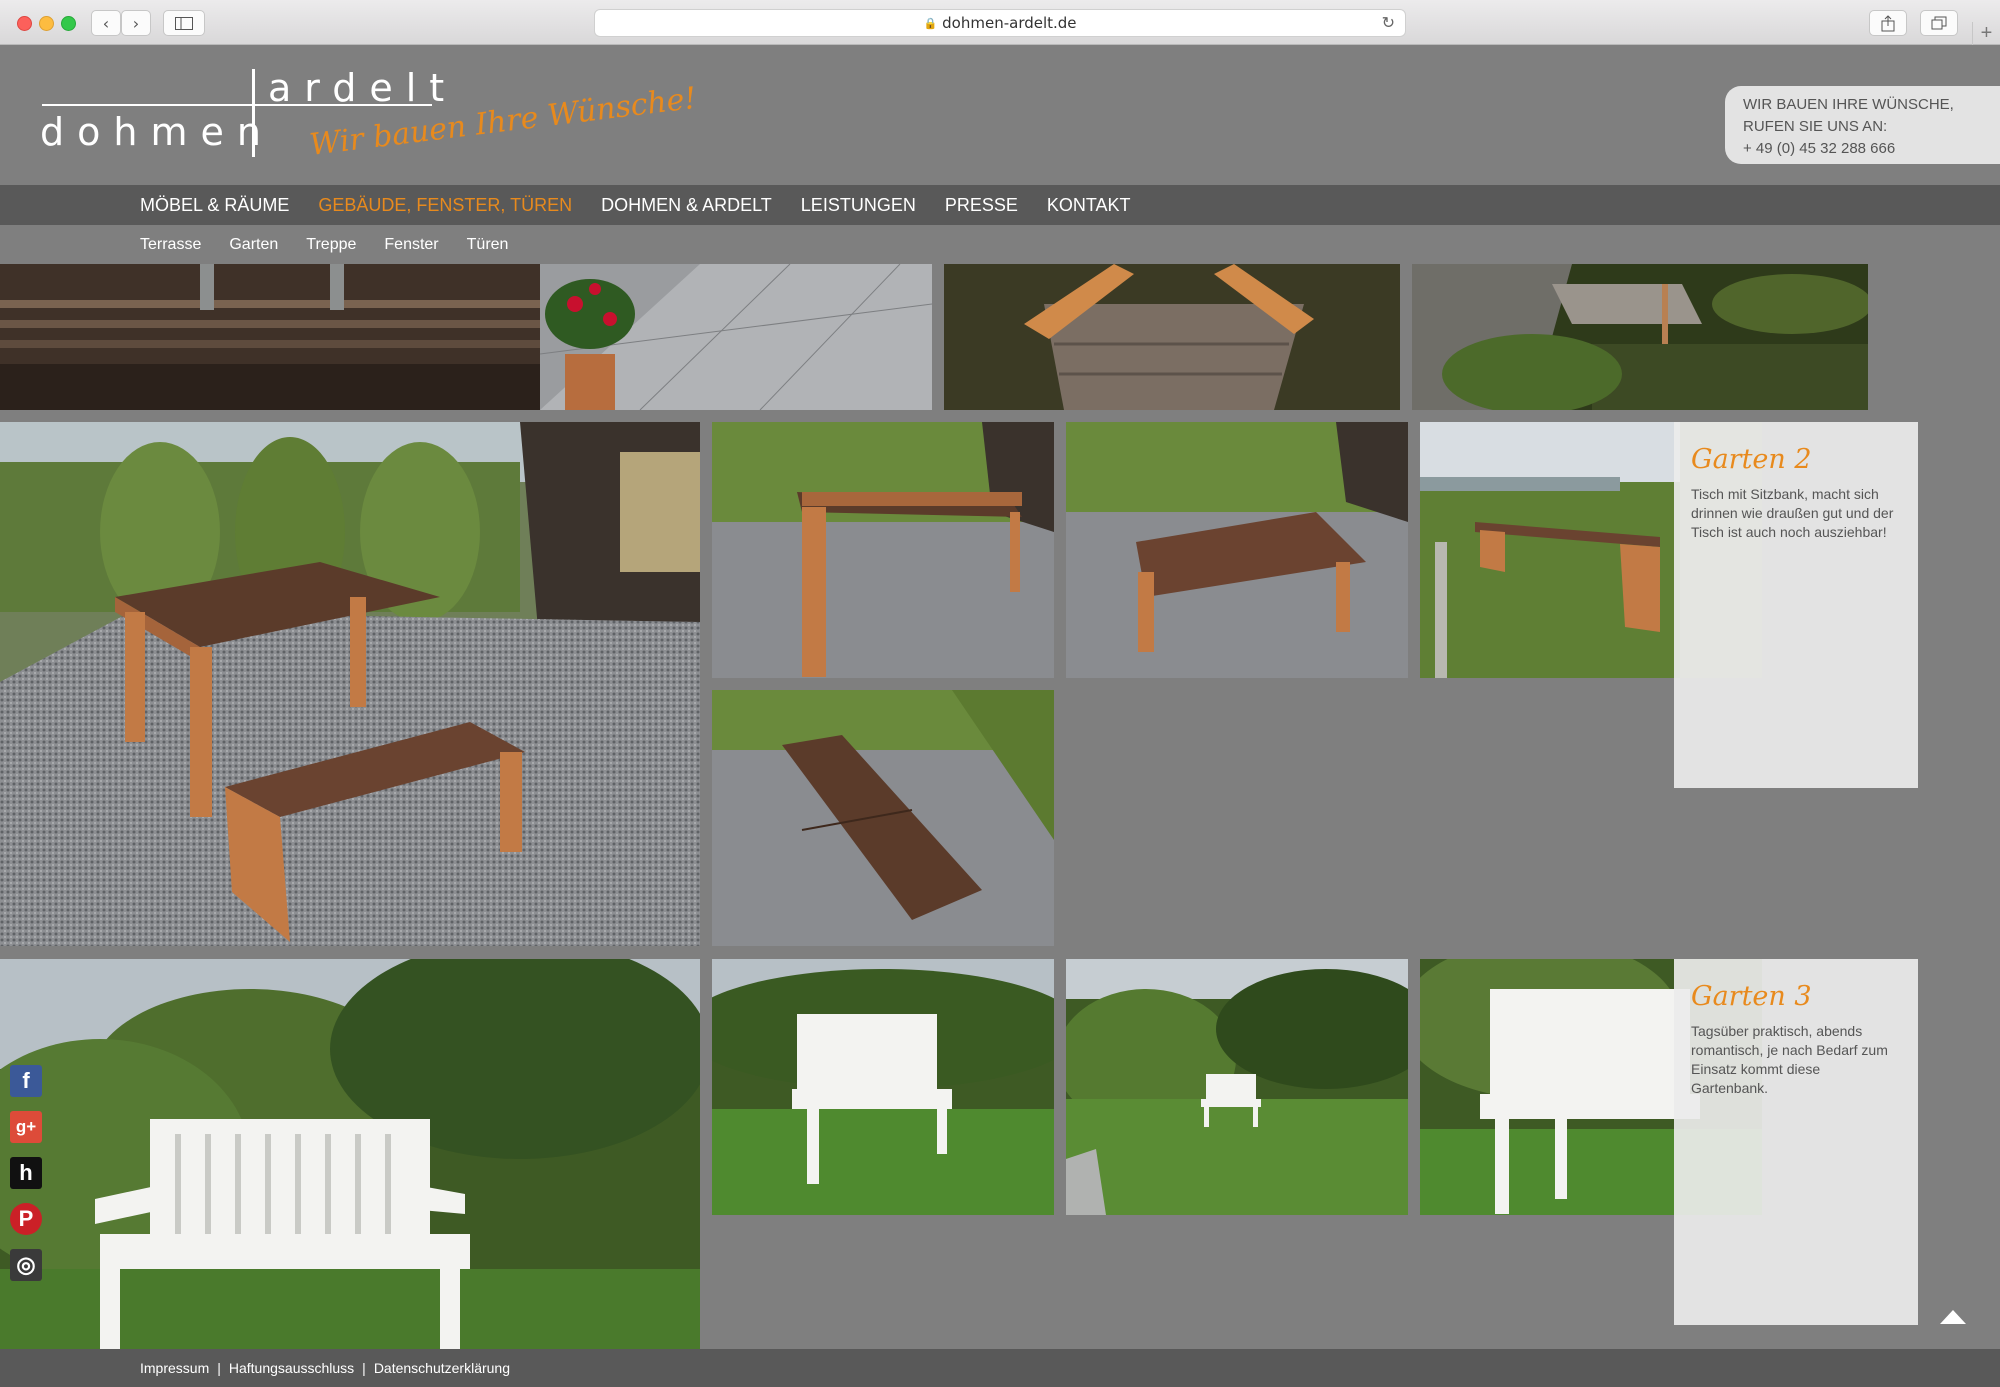  I want to click on address-url: dohmen-ardelt.de, so click(1009, 23).